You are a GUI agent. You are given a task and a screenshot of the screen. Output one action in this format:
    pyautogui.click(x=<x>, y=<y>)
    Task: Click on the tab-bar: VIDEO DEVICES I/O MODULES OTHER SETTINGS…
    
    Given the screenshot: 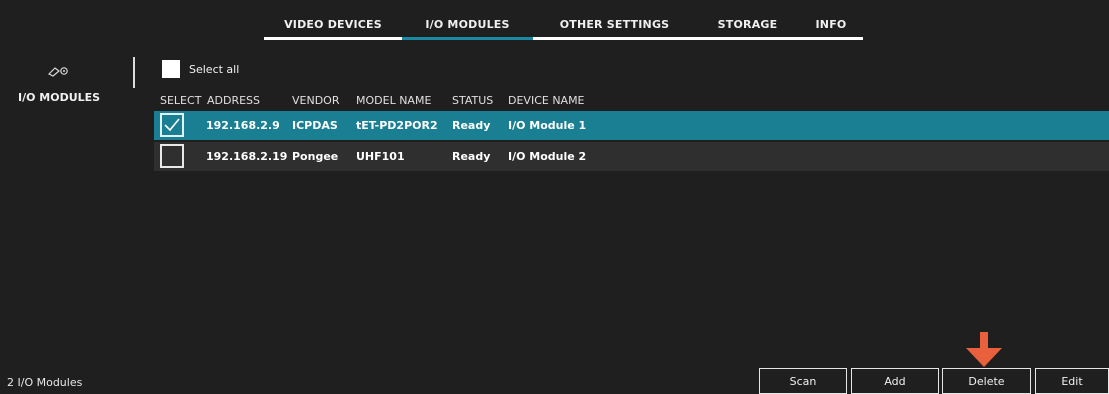 What is the action you would take?
    pyautogui.click(x=563, y=20)
    